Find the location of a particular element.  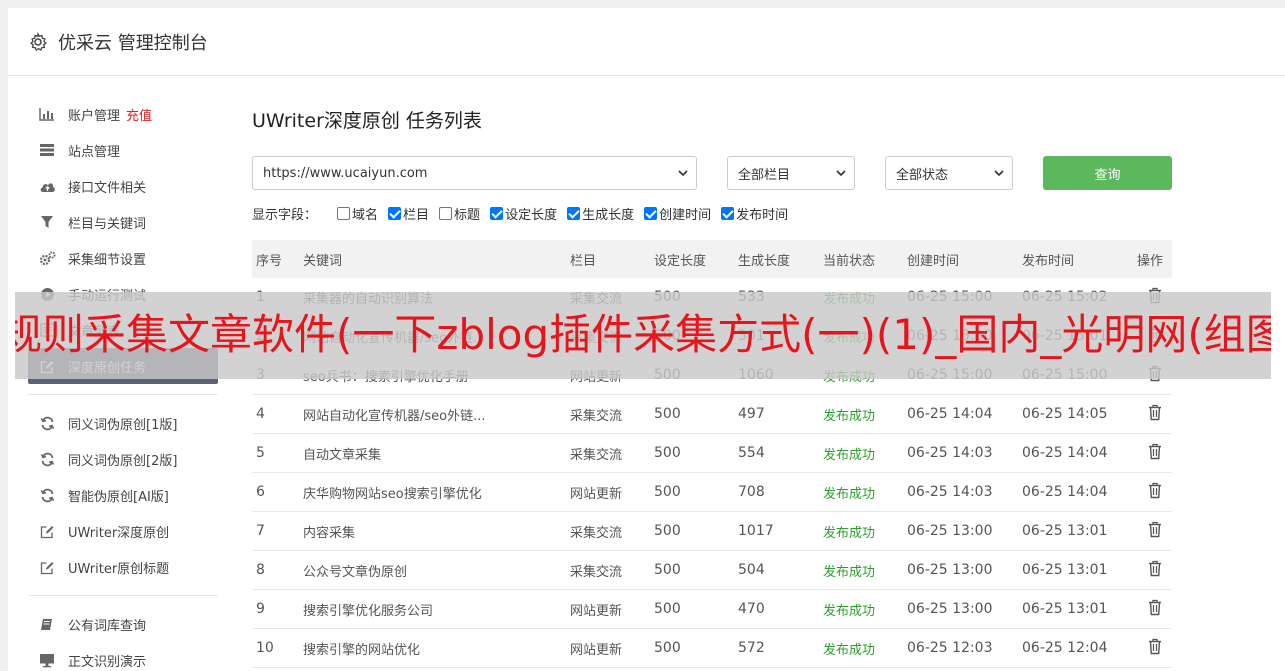

column-cell: 采集交流 is located at coordinates (596, 416).